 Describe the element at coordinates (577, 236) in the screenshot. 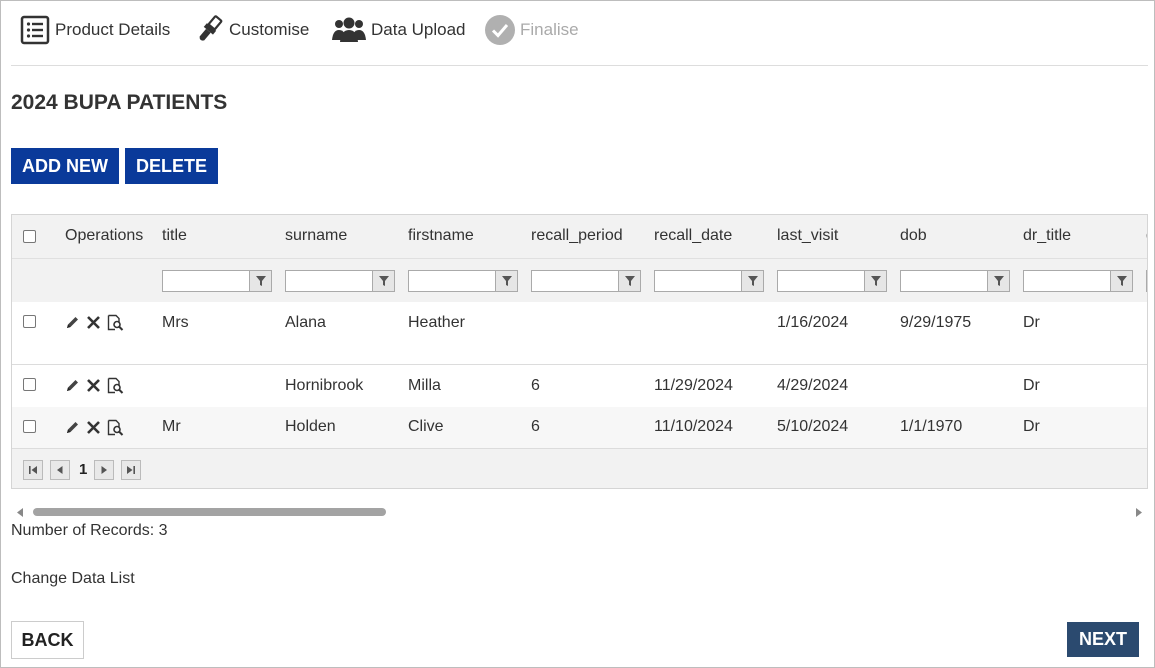

I see `column-header-recall-period: recall_period` at that location.